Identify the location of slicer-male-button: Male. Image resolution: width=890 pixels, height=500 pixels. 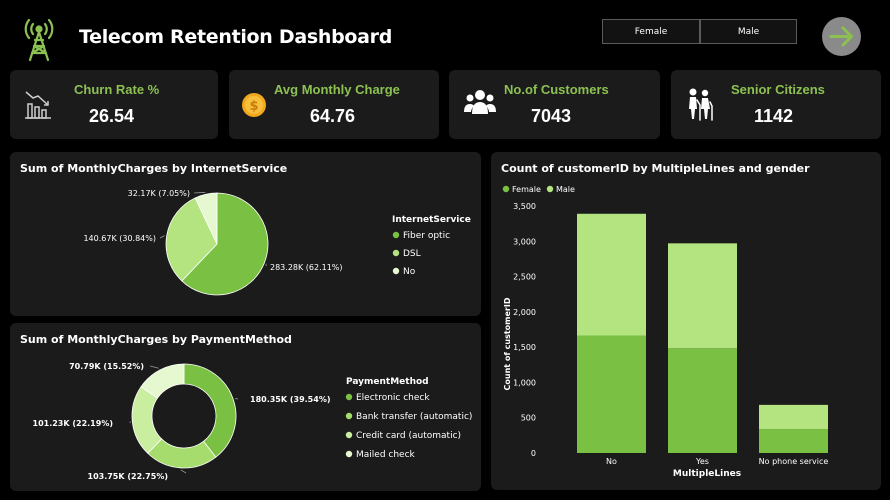
(748, 31).